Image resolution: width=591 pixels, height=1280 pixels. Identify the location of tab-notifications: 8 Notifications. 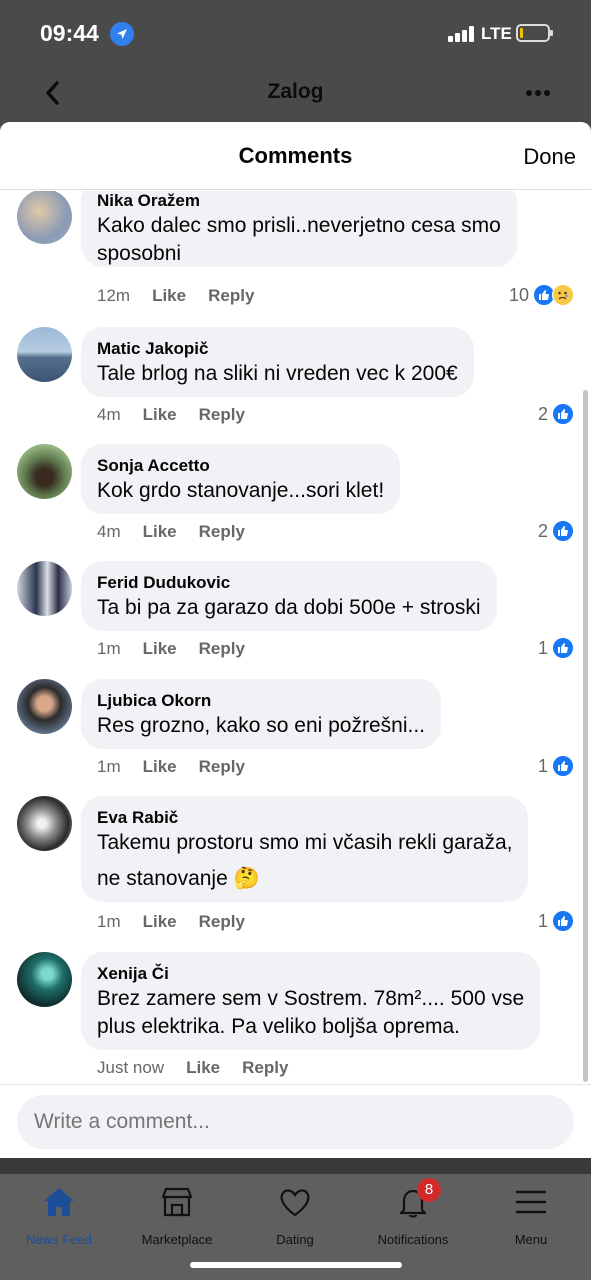
(413, 1212).